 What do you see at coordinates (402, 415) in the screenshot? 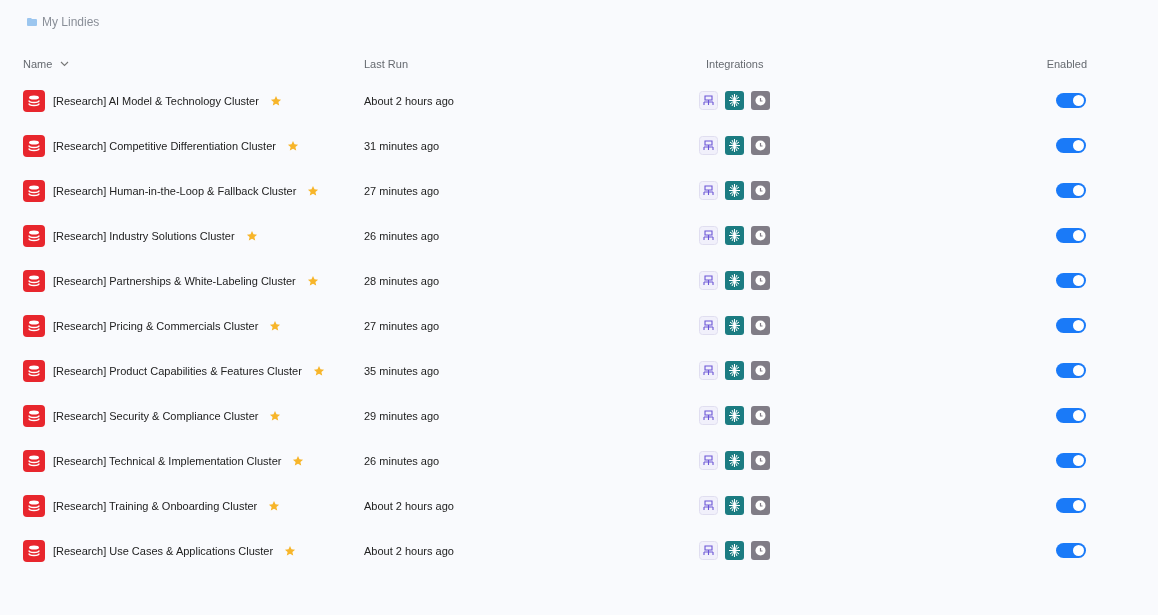
I see `last-run-text: 29 minutes ago` at bounding box center [402, 415].